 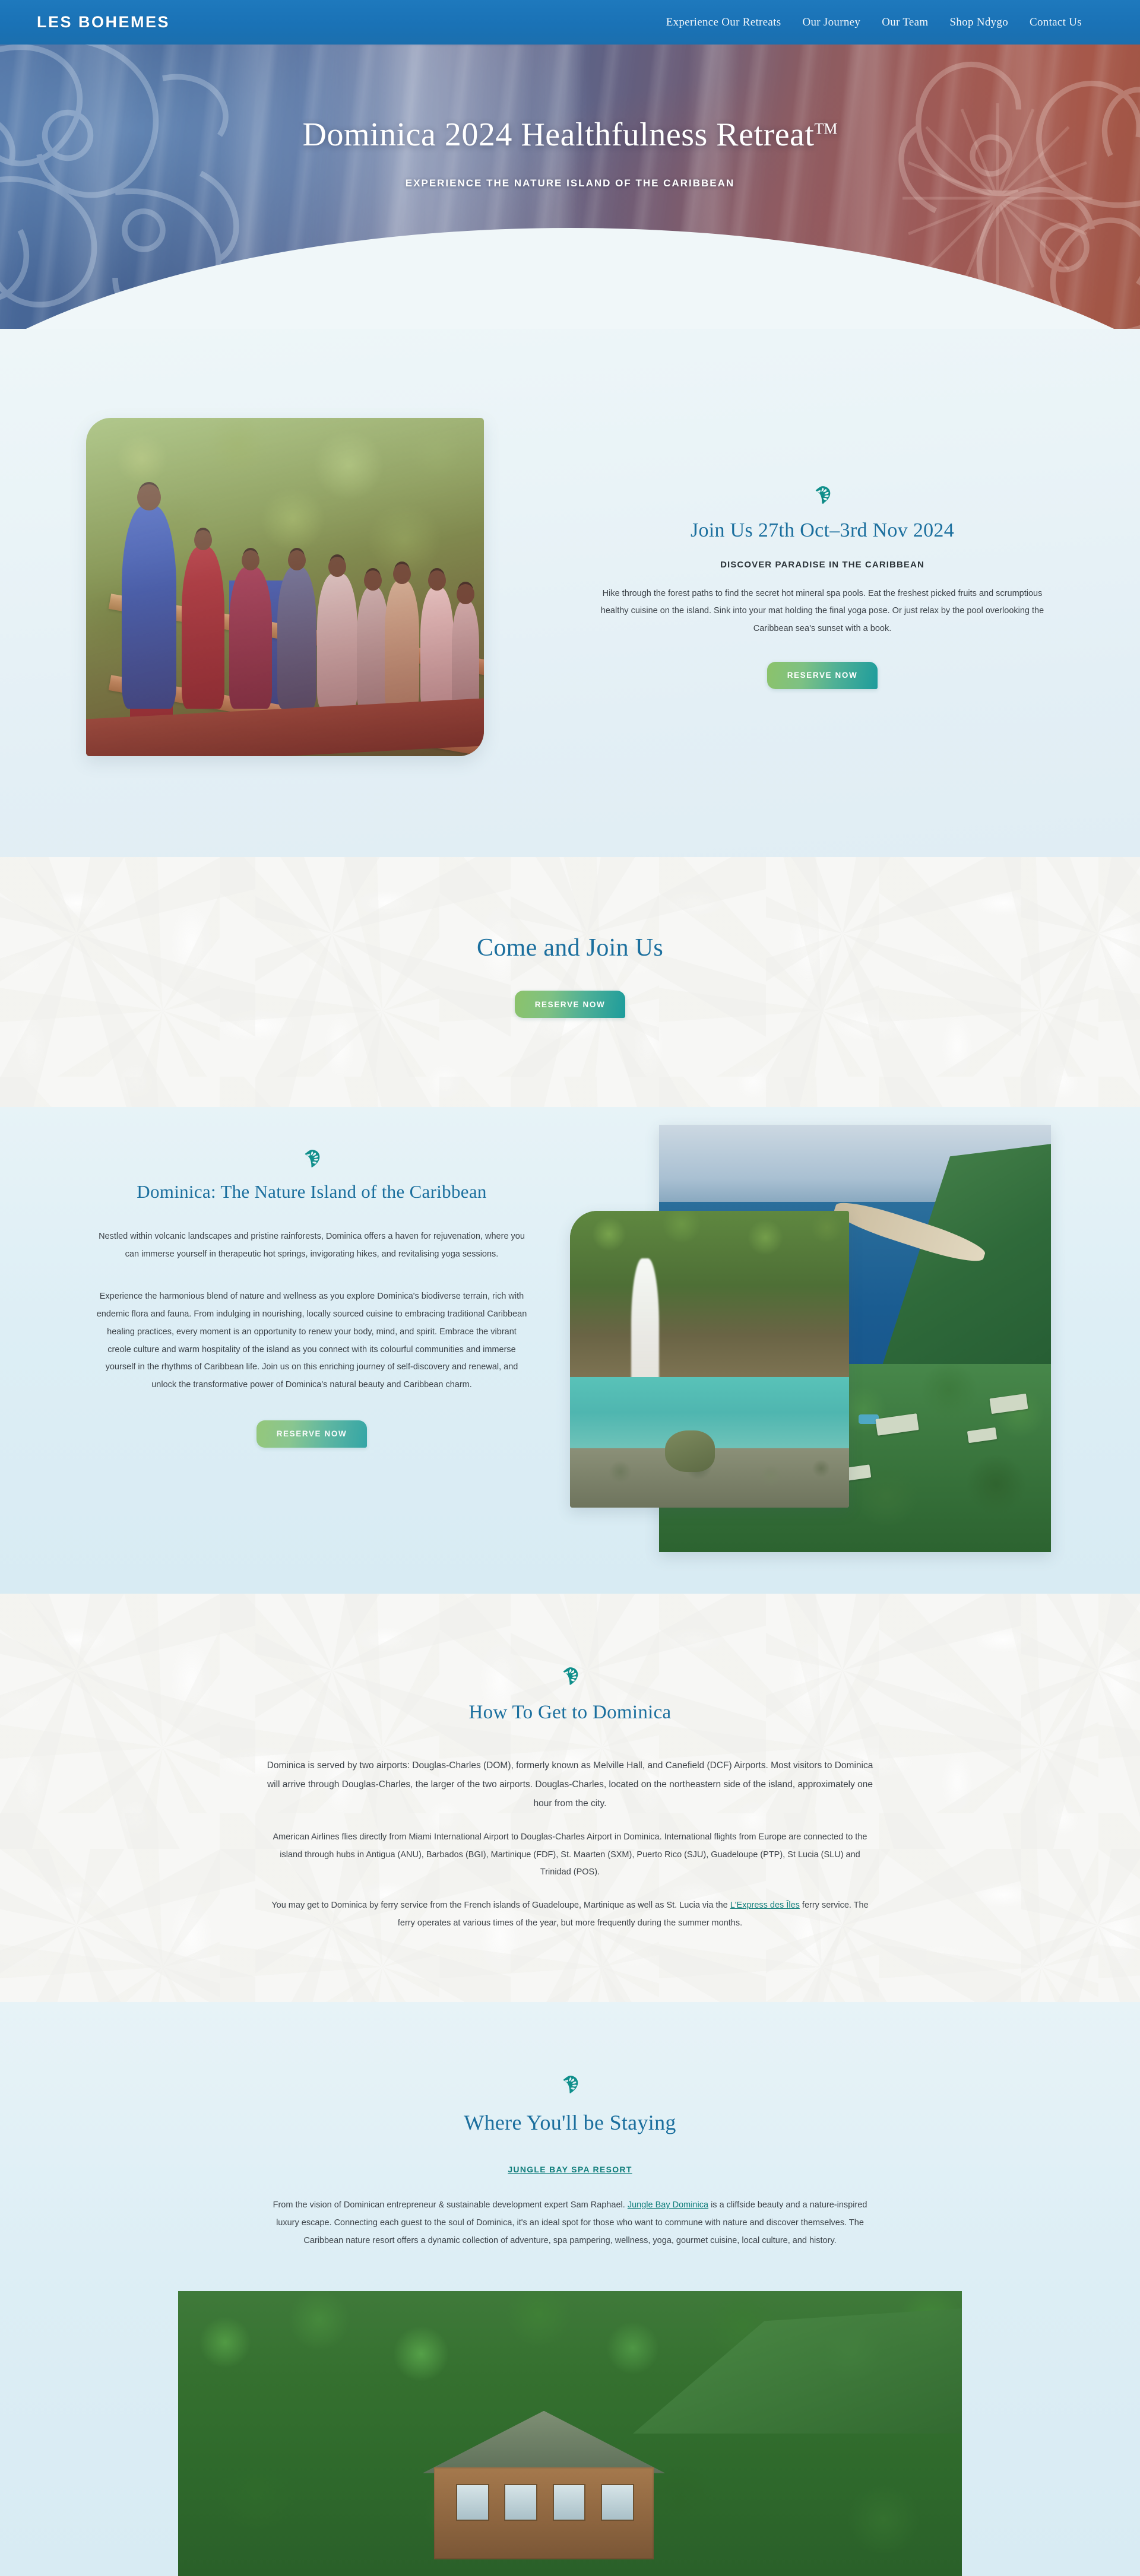 I want to click on where-staying-heading: Where You'll be Staying, so click(x=570, y=2123).